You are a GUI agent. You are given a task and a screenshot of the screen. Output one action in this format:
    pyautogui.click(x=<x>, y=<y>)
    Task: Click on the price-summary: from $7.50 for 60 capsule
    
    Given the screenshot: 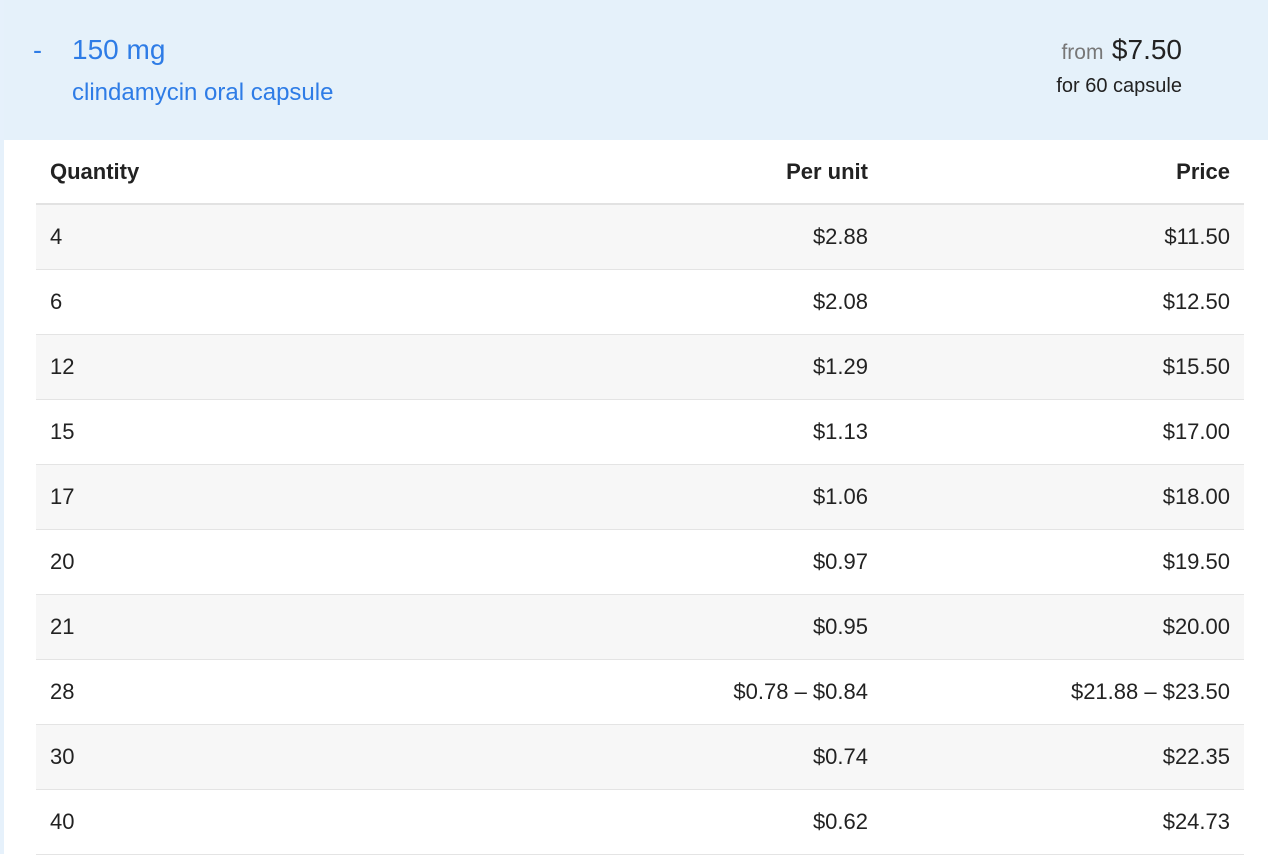 What is the action you would take?
    pyautogui.click(x=1119, y=65)
    